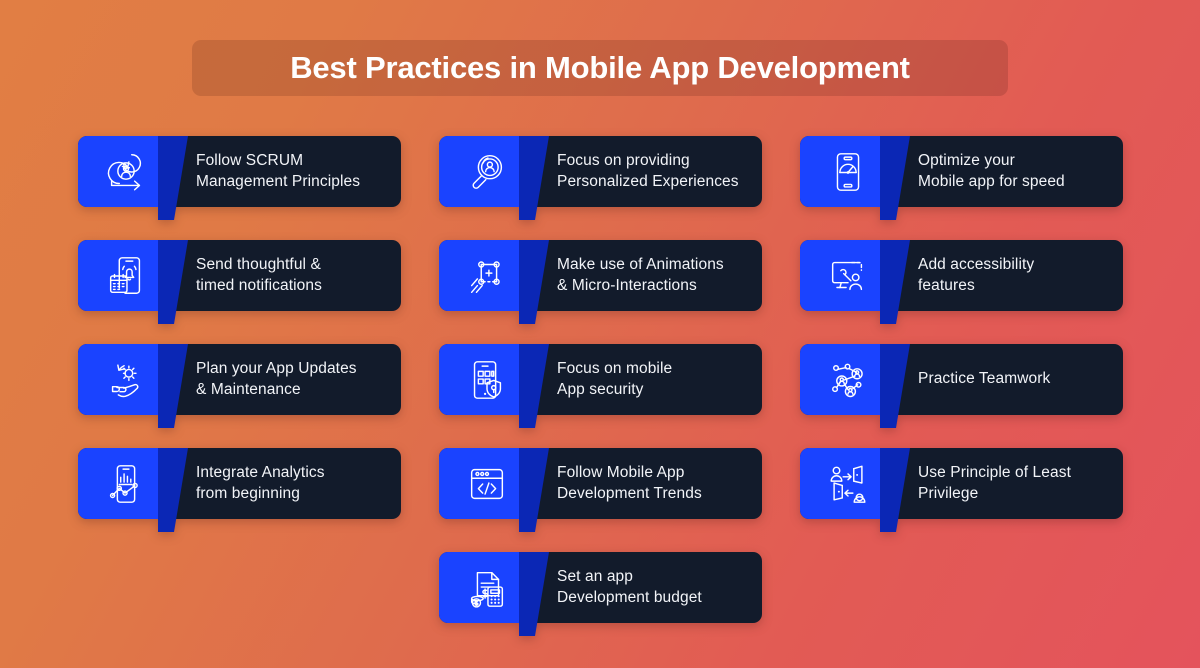 The image size is (1200, 668). I want to click on card-label-line1: Integrate Analytics, so click(260, 472).